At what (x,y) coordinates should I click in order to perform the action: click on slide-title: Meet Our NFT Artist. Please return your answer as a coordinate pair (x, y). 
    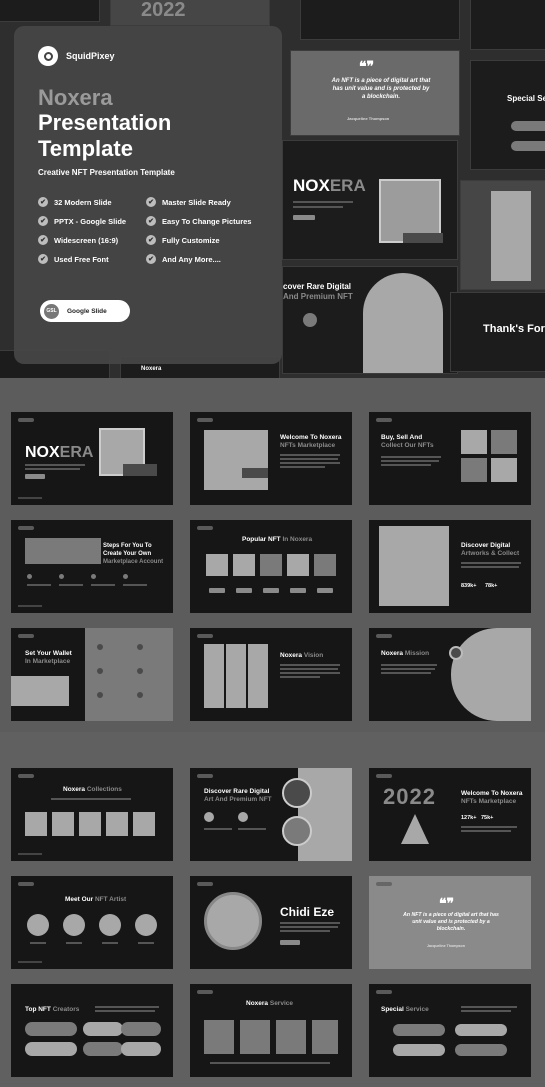
    Looking at the image, I should click on (95, 900).